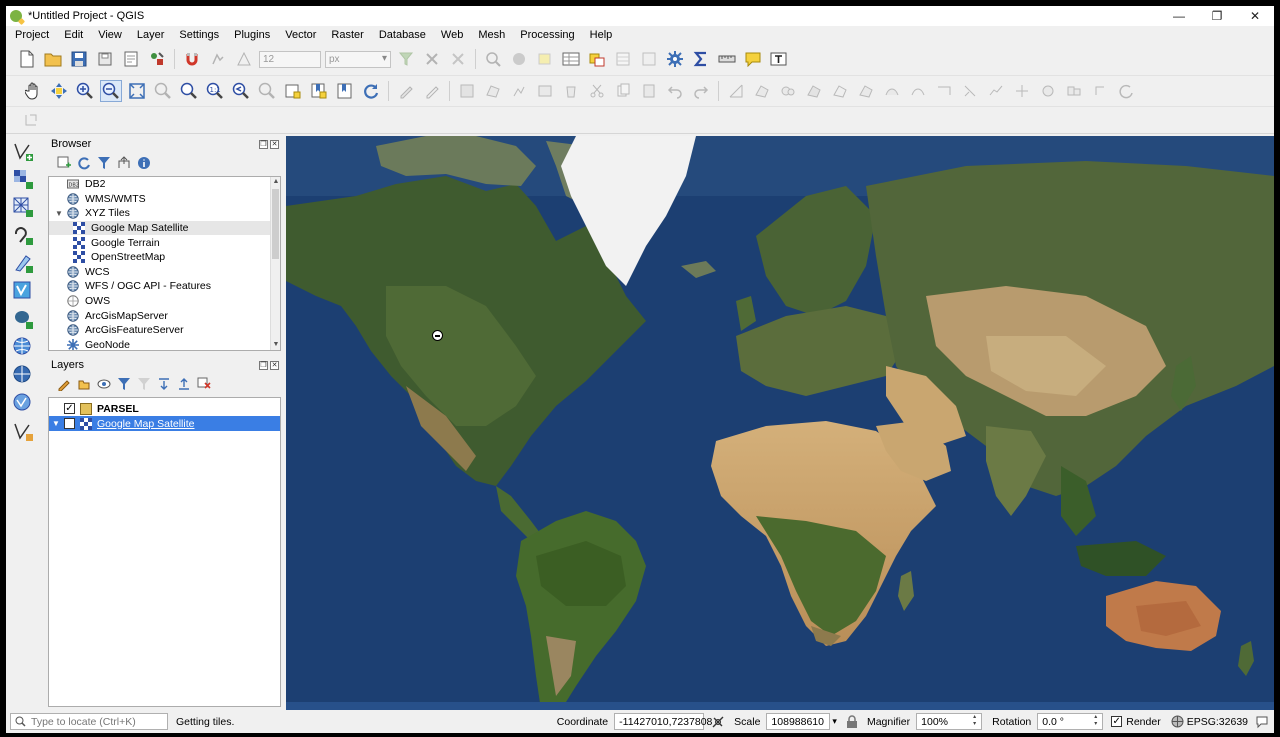  I want to click on menu-settings: Settings, so click(197, 35).